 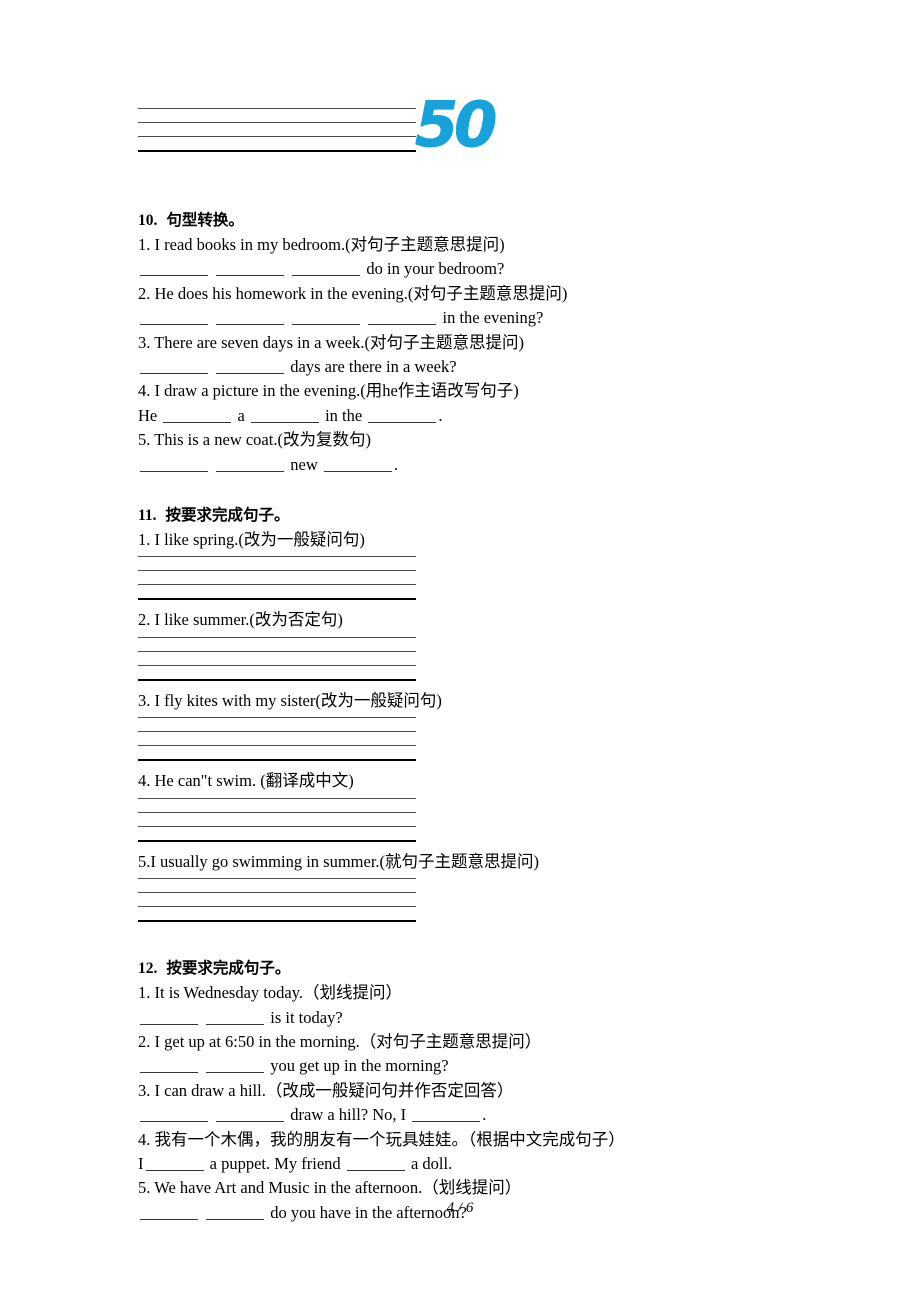 I want to click on answer-10-2: in the evening?, so click(x=463, y=318).